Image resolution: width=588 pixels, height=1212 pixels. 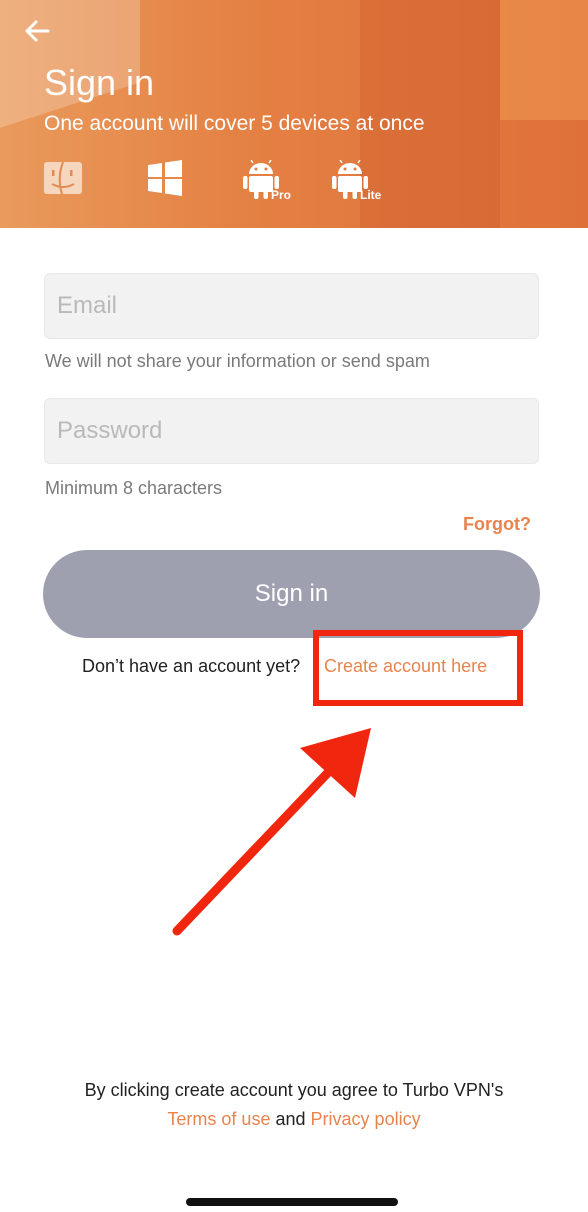 I want to click on platform-mac, so click(x=63, y=183).